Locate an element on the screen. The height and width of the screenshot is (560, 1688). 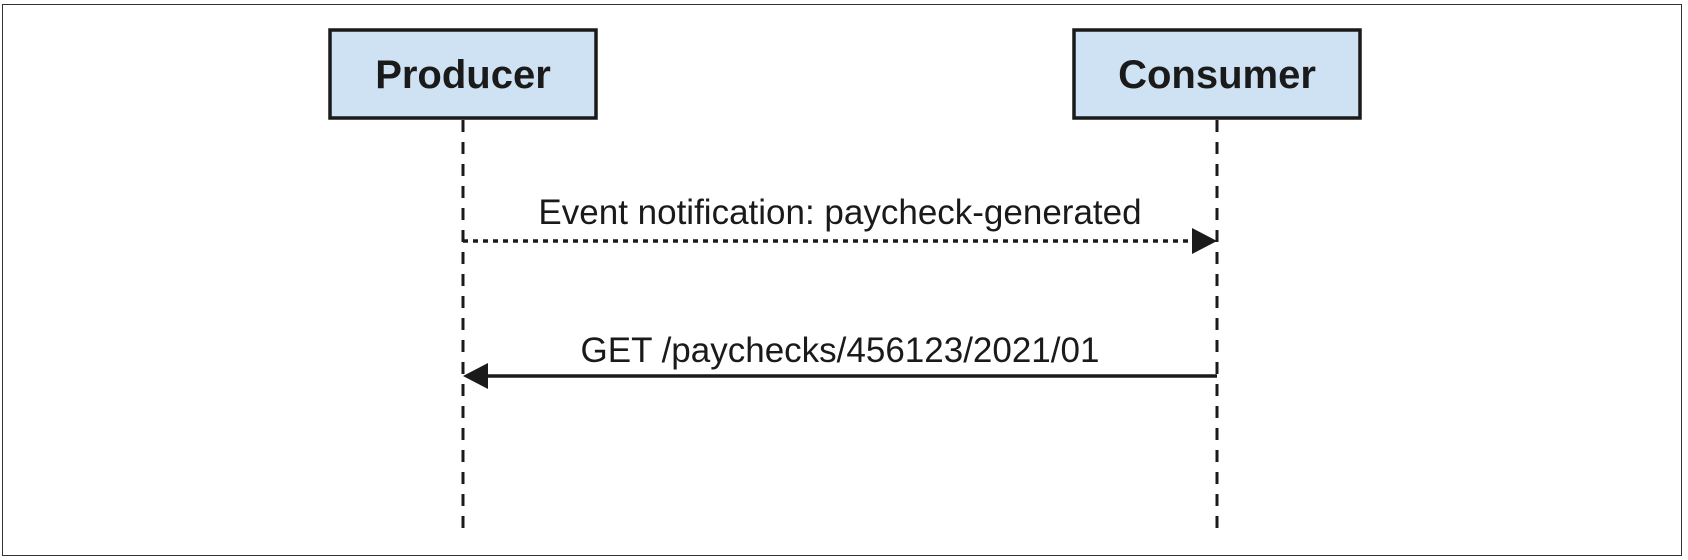
arrowhead-right-icon is located at coordinates (1204, 241).